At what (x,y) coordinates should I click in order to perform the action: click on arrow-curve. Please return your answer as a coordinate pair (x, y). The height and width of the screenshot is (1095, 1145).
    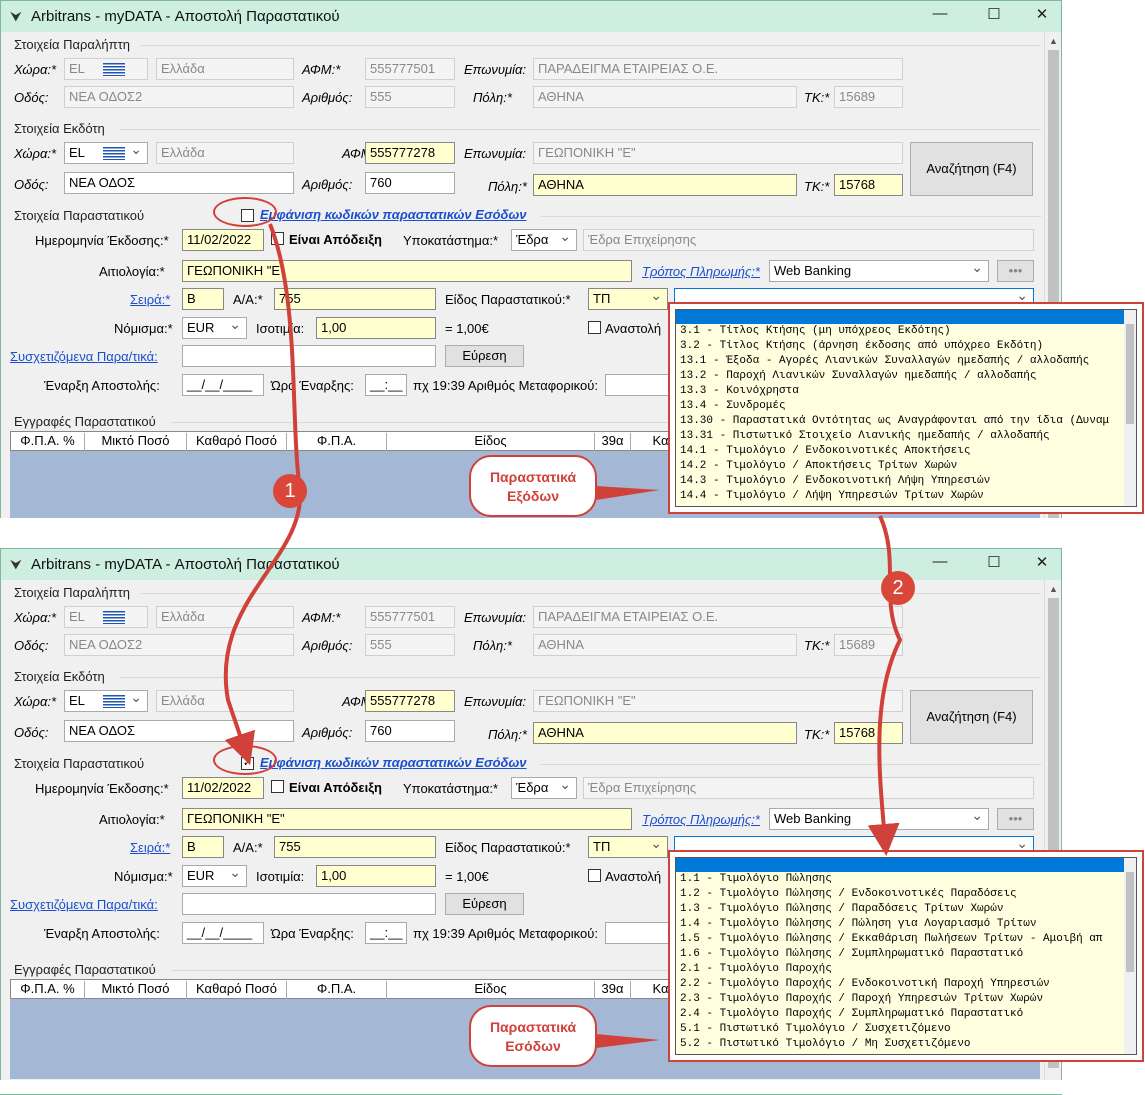
    Looking at the image, I should click on (885, 685).